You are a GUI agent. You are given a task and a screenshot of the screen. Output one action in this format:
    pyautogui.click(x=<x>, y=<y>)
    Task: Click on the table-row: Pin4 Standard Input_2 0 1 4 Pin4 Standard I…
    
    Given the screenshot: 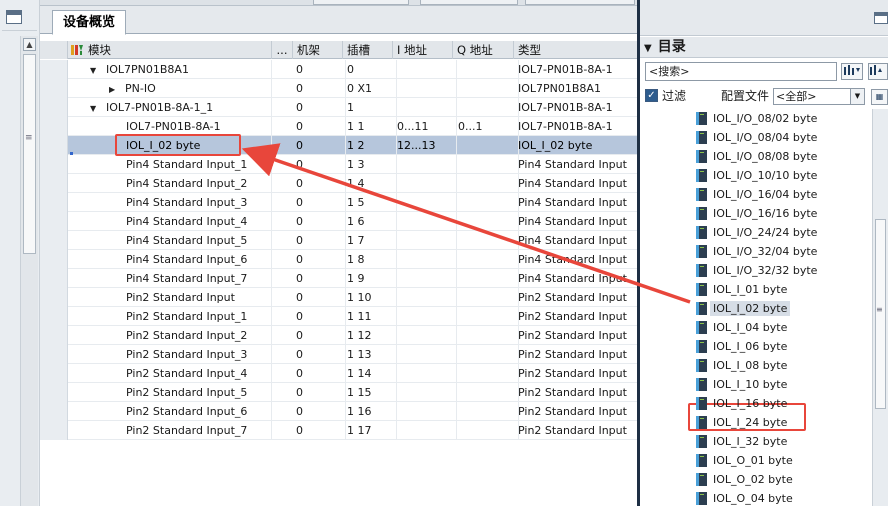 What is the action you would take?
    pyautogui.click(x=339, y=183)
    